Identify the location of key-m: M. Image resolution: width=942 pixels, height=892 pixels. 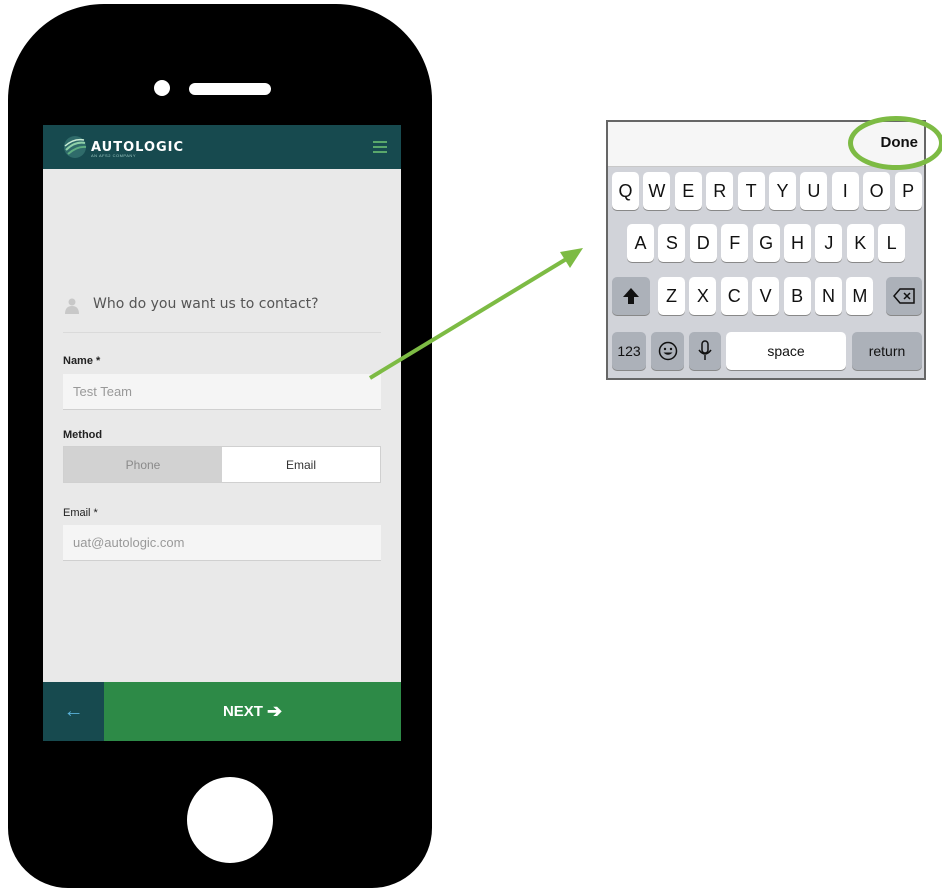
(860, 296).